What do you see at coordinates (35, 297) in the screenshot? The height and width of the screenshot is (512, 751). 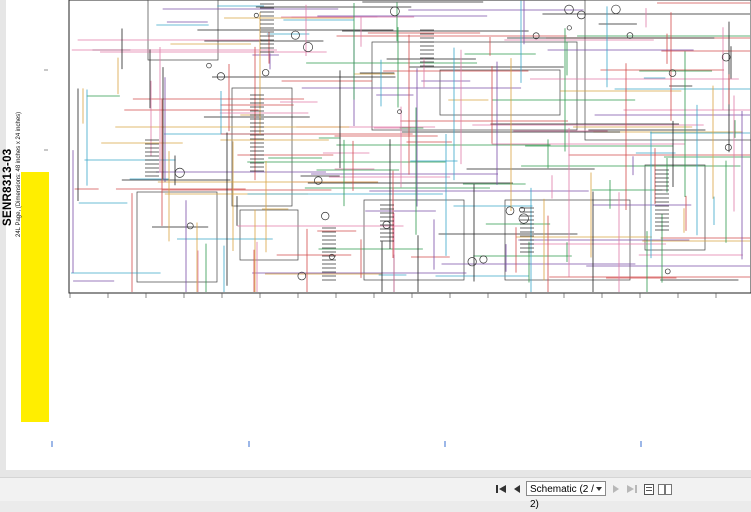 I see `title-block` at bounding box center [35, 297].